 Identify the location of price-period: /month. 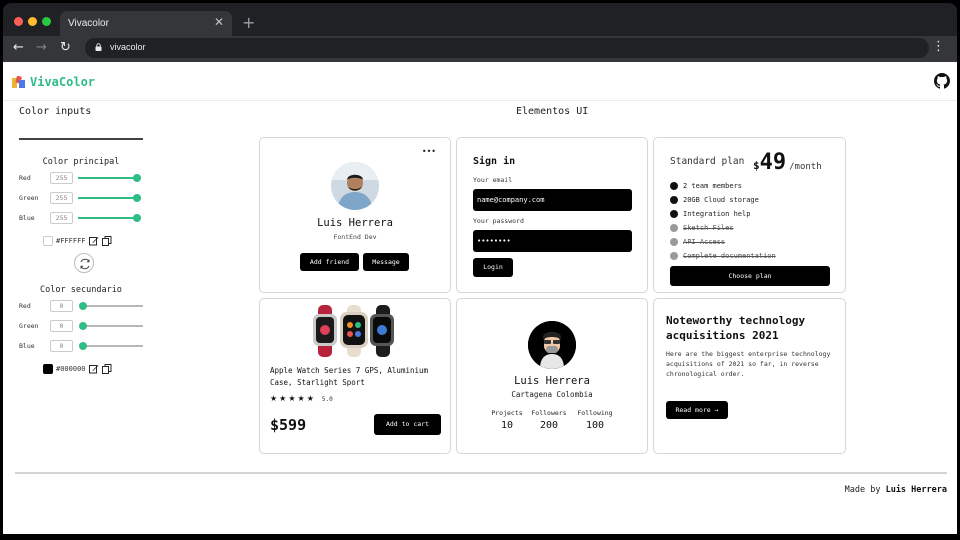
(805, 167).